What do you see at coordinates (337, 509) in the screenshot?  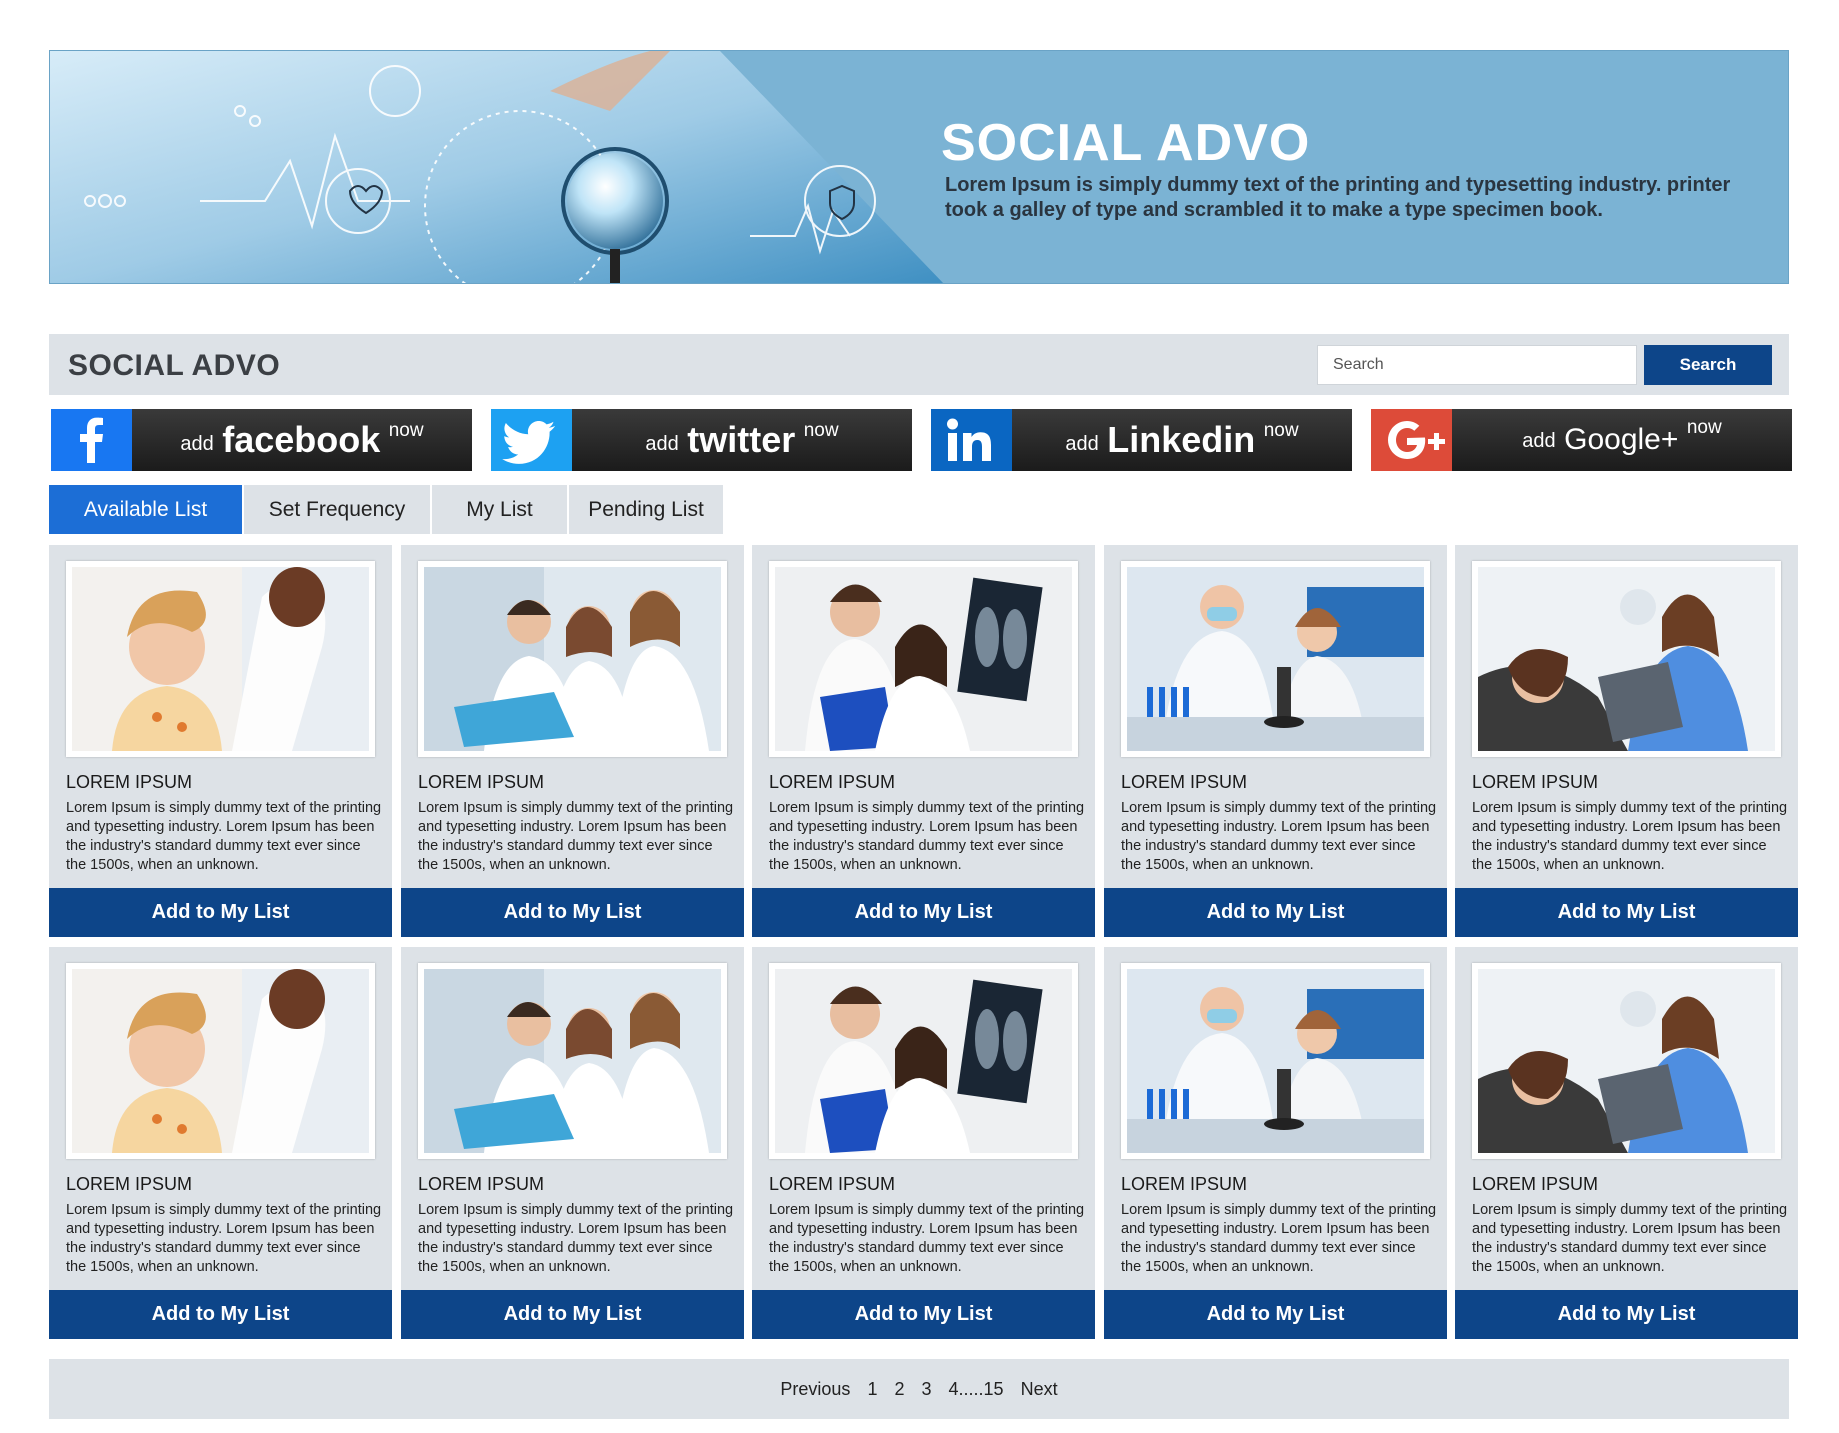 I see `tab-set-frequency: Set Frequency` at bounding box center [337, 509].